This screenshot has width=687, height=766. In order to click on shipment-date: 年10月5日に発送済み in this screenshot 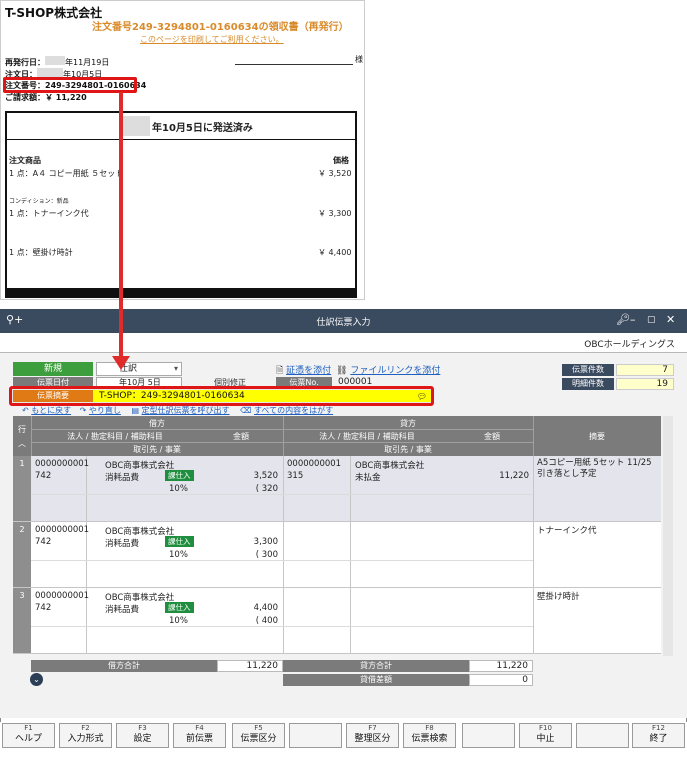, I will do `click(202, 128)`.